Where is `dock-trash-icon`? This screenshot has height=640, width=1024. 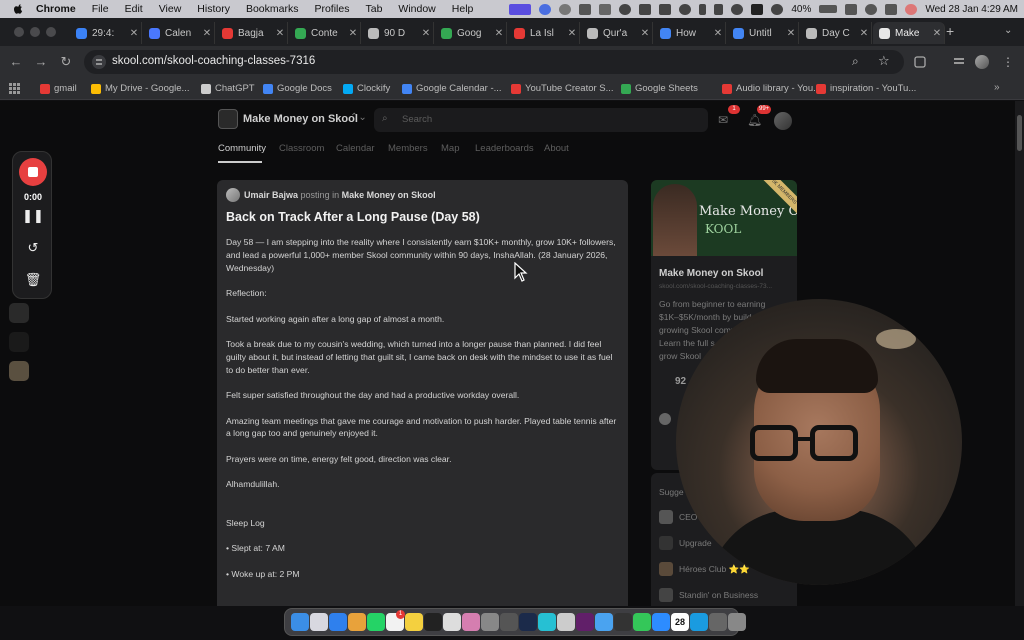
dock-trash-icon is located at coordinates (737, 622).